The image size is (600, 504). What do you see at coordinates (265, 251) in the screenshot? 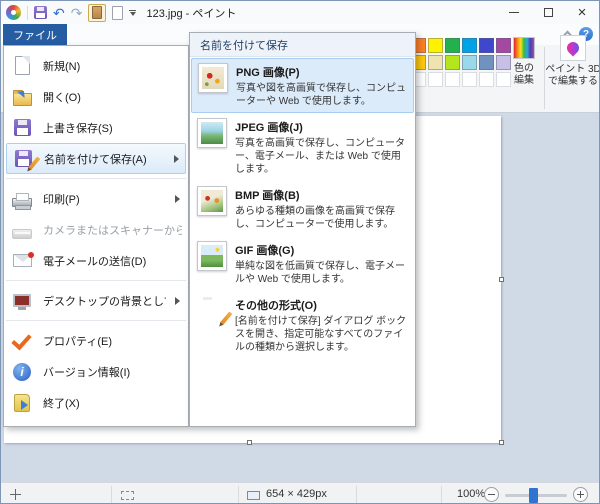
I see `gif-title: GIF 画像(G)` at bounding box center [265, 251].